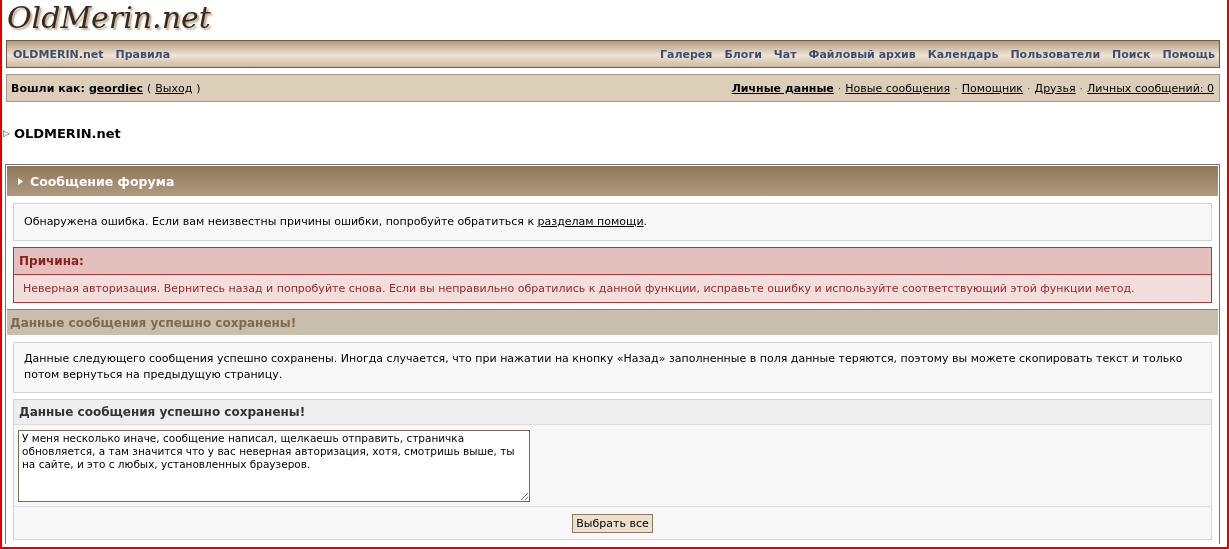 The height and width of the screenshot is (549, 1229). I want to click on user-link: Помощник, so click(992, 88).